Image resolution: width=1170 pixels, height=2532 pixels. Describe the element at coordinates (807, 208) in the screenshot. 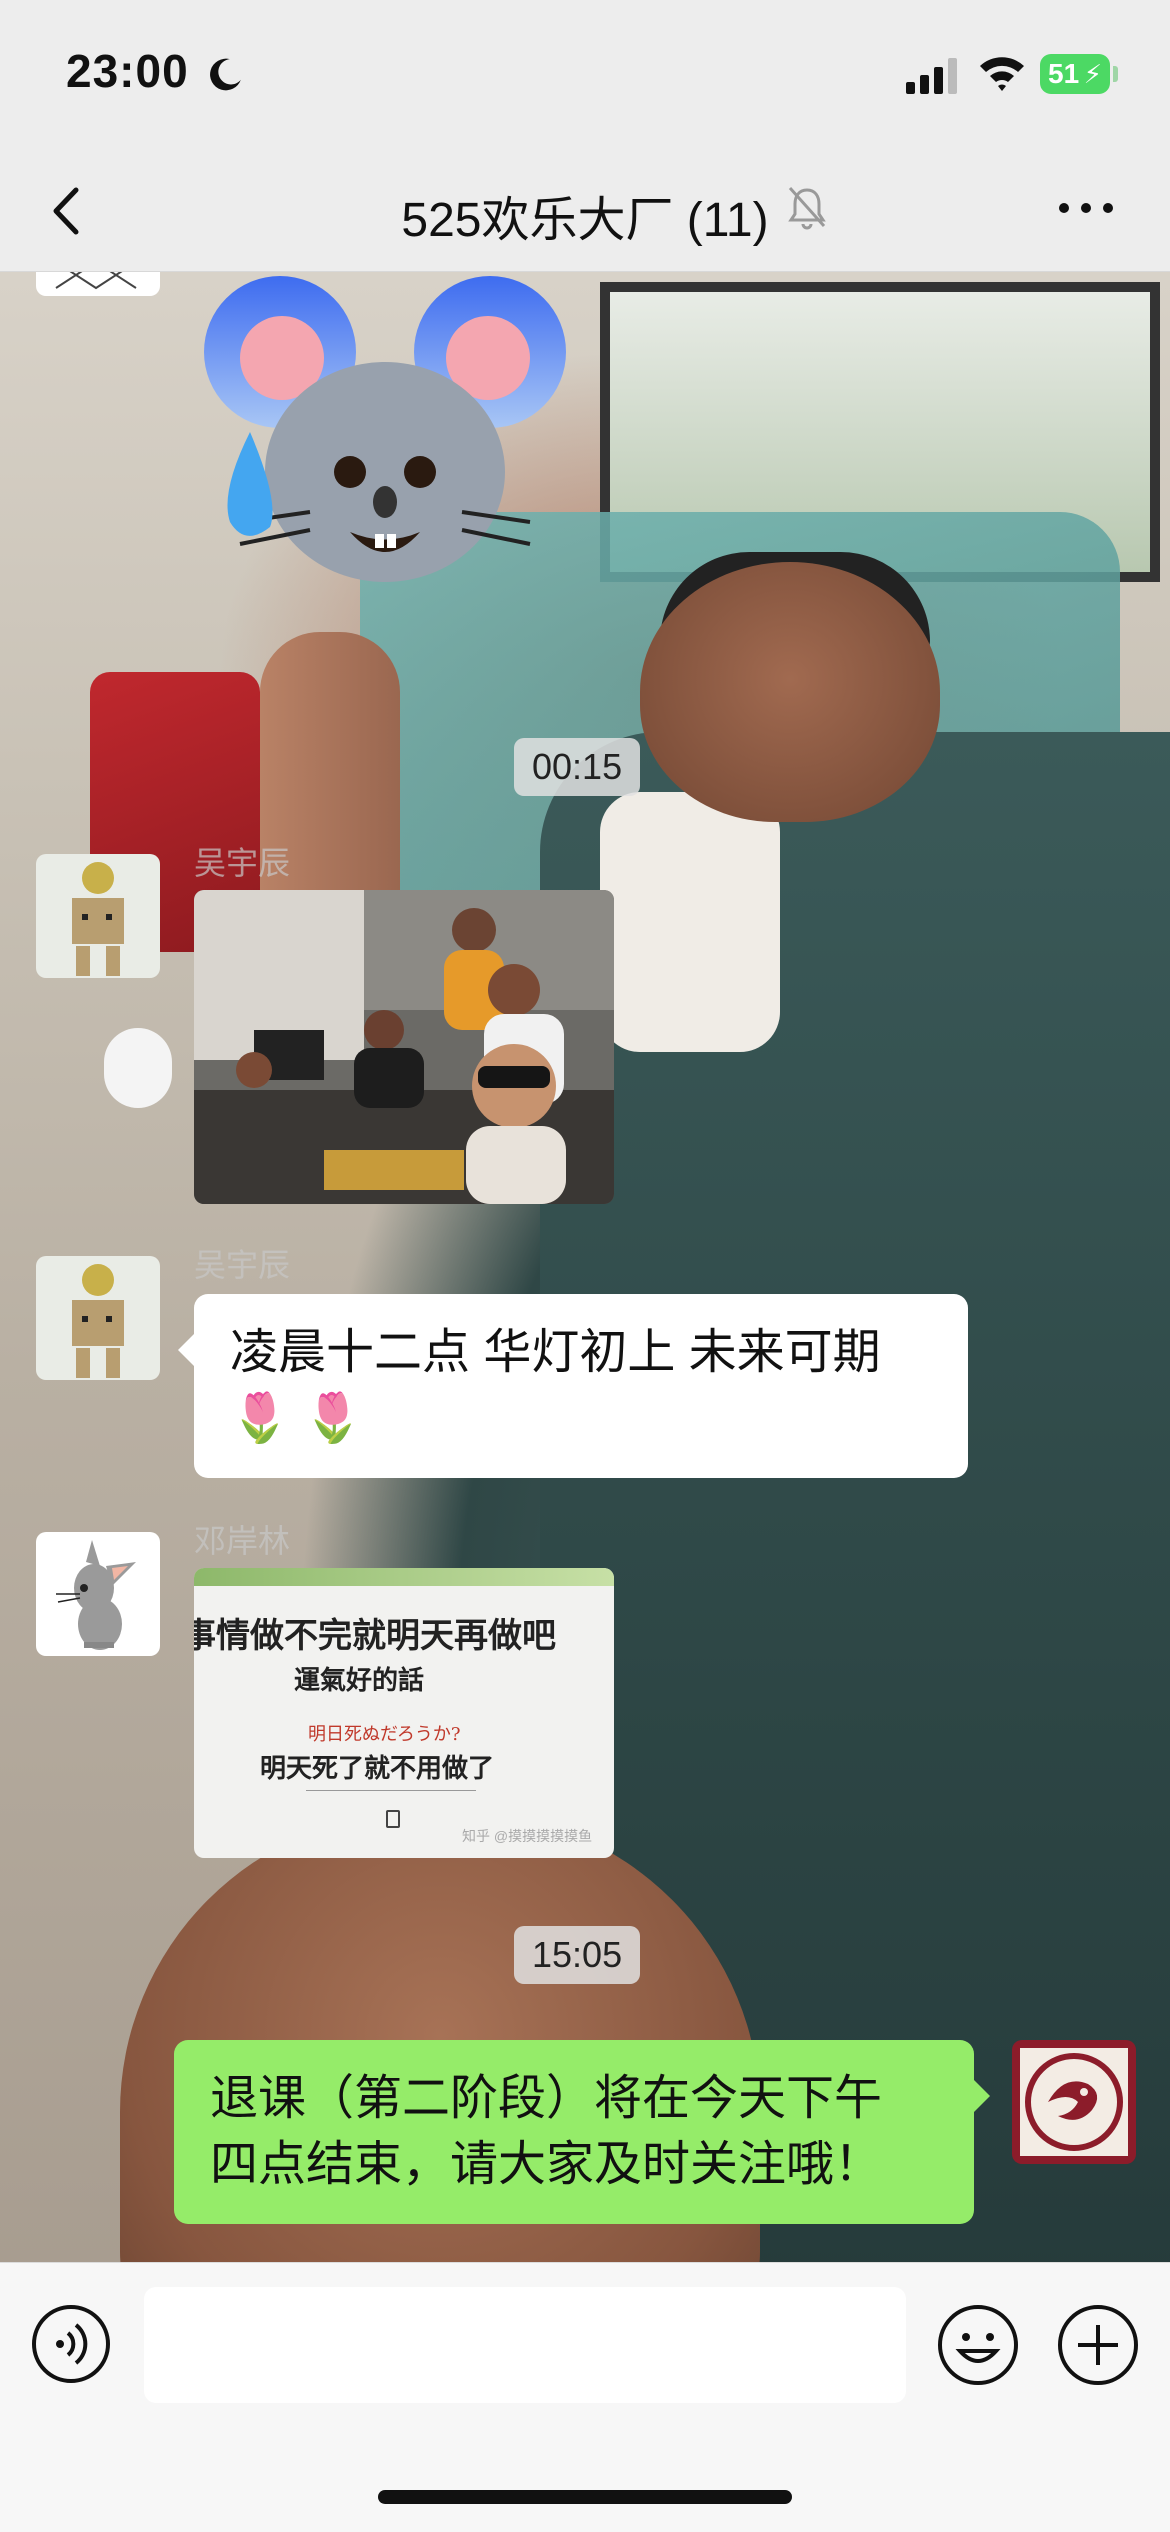

I see `mute-icon` at that location.